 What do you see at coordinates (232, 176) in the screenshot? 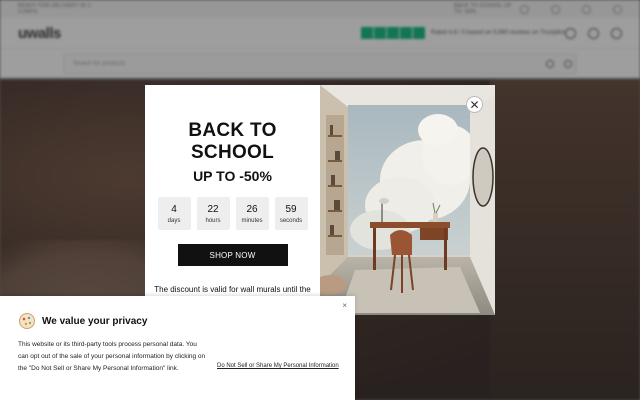
I see `promo-subline: UP TO -50%` at bounding box center [232, 176].